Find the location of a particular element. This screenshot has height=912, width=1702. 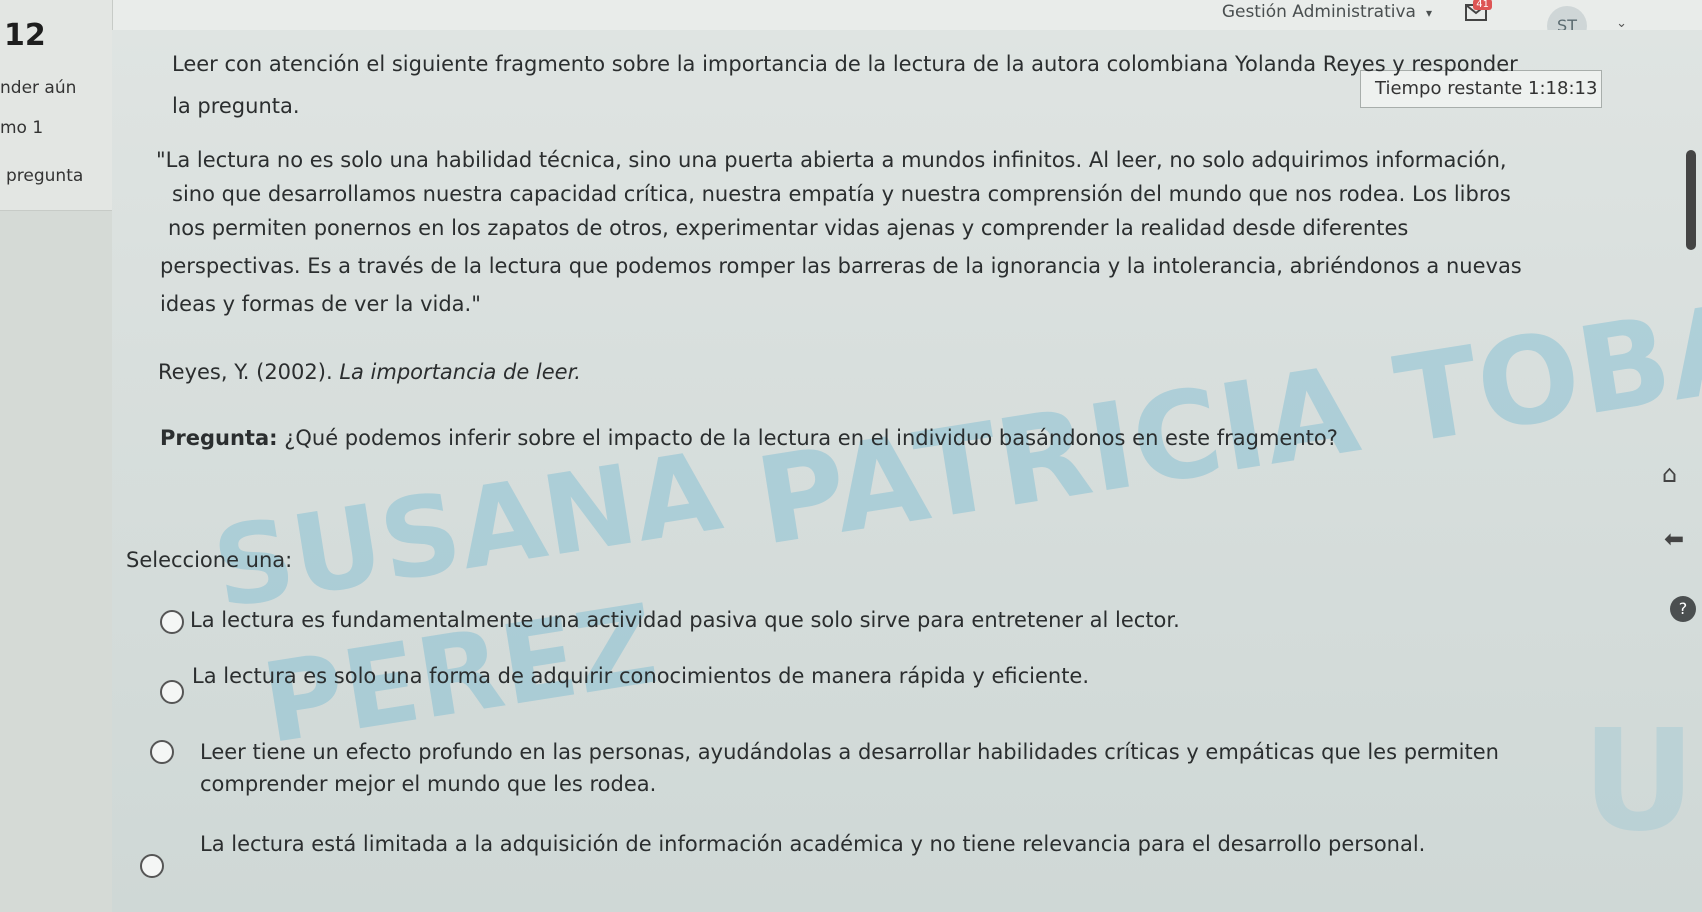

reference-author: Reyes, Y. (2002). is located at coordinates (249, 372).